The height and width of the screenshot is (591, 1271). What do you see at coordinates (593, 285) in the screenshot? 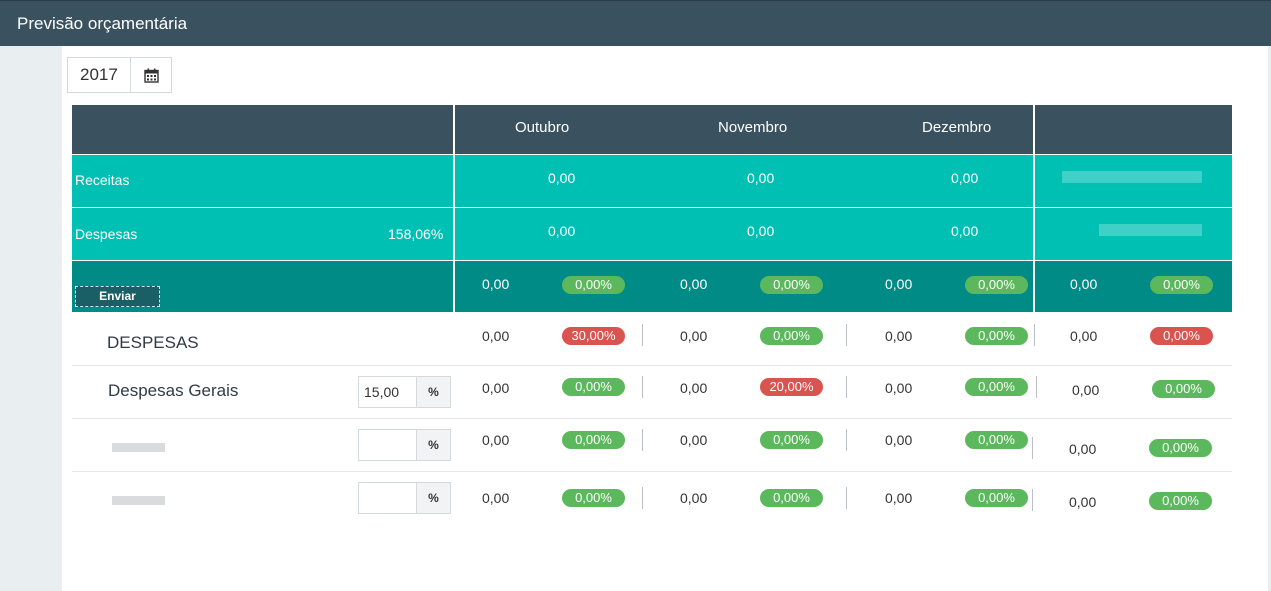
I see `total-pct-outubro: 0,00%` at bounding box center [593, 285].